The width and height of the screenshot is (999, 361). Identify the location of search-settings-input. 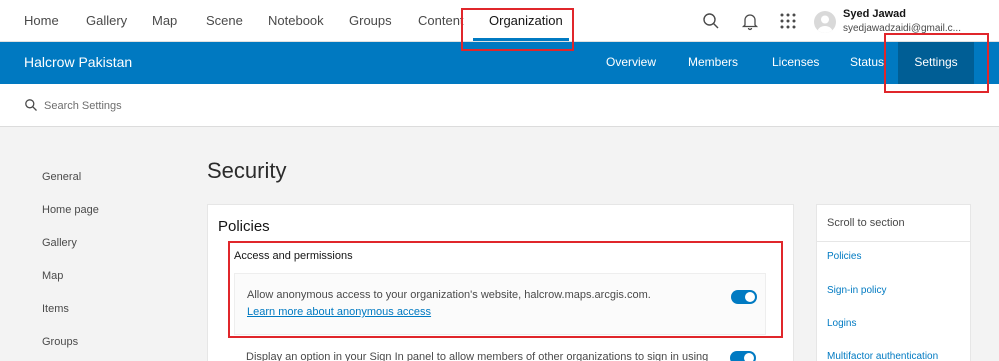
(244, 106).